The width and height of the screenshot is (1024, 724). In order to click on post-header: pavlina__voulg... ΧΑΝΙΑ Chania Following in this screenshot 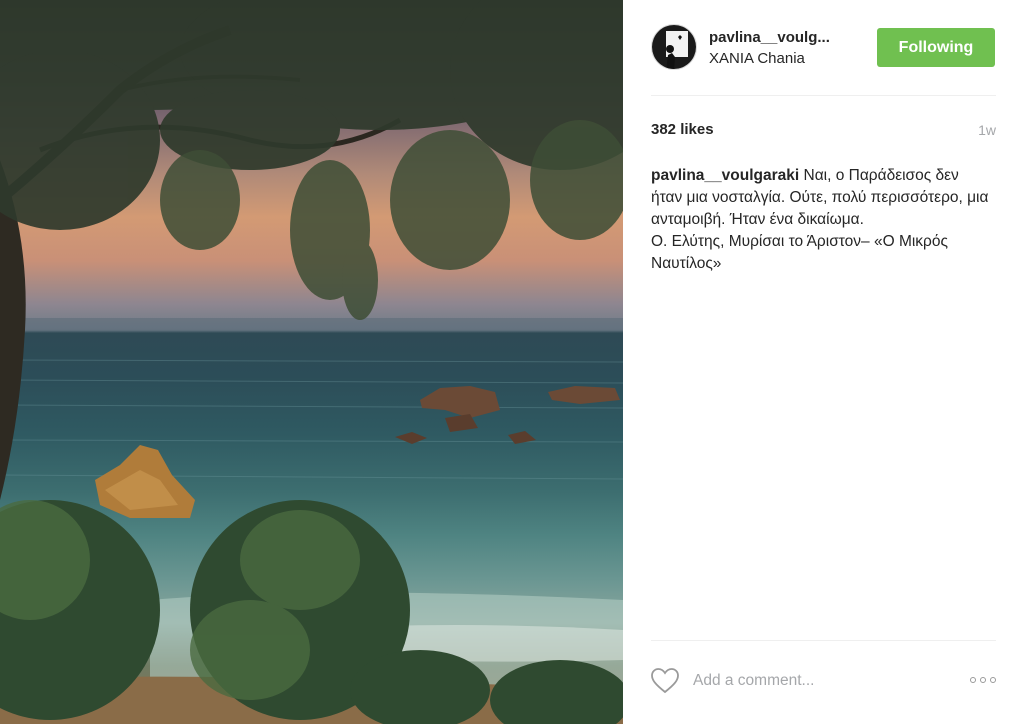, I will do `click(824, 49)`.